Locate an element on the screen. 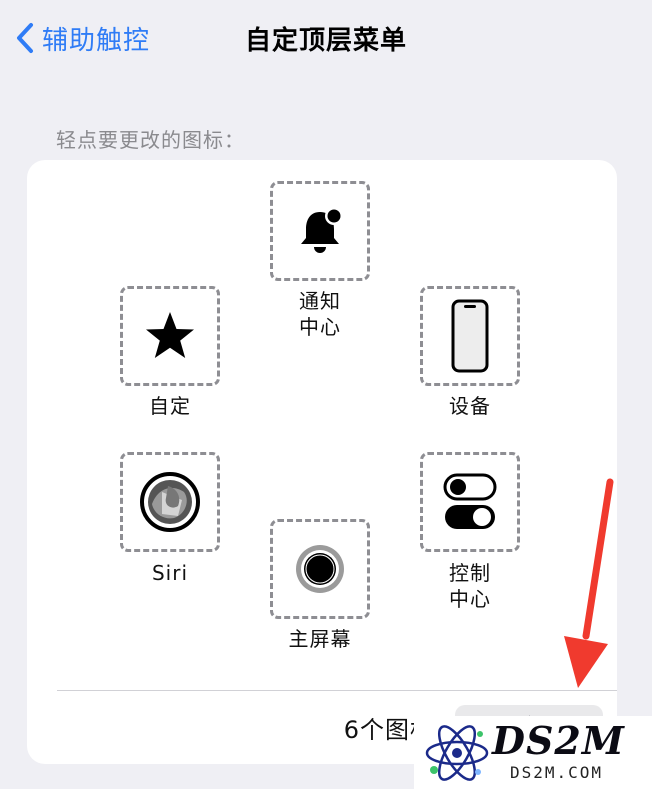 The height and width of the screenshot is (789, 652). atom-logo-icon is located at coordinates (457, 753).